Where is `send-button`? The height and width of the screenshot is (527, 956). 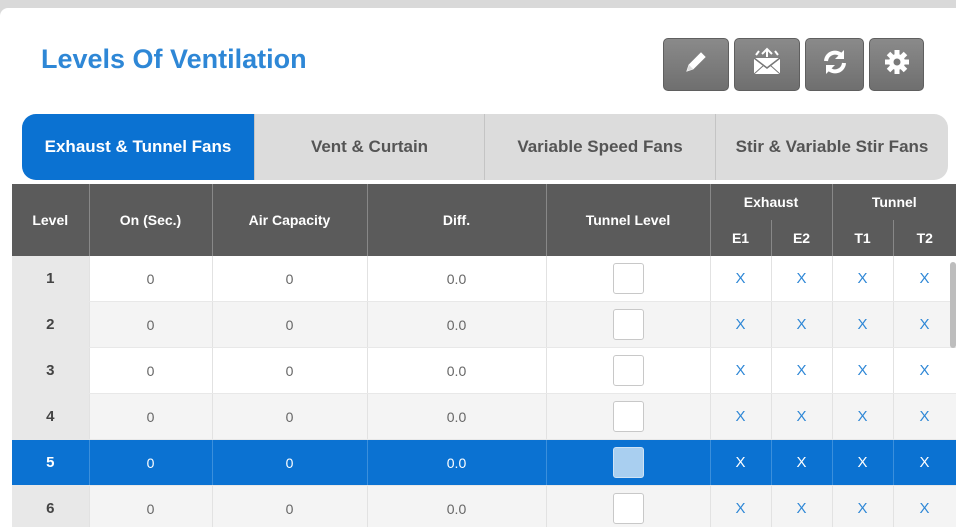
send-button is located at coordinates (767, 64).